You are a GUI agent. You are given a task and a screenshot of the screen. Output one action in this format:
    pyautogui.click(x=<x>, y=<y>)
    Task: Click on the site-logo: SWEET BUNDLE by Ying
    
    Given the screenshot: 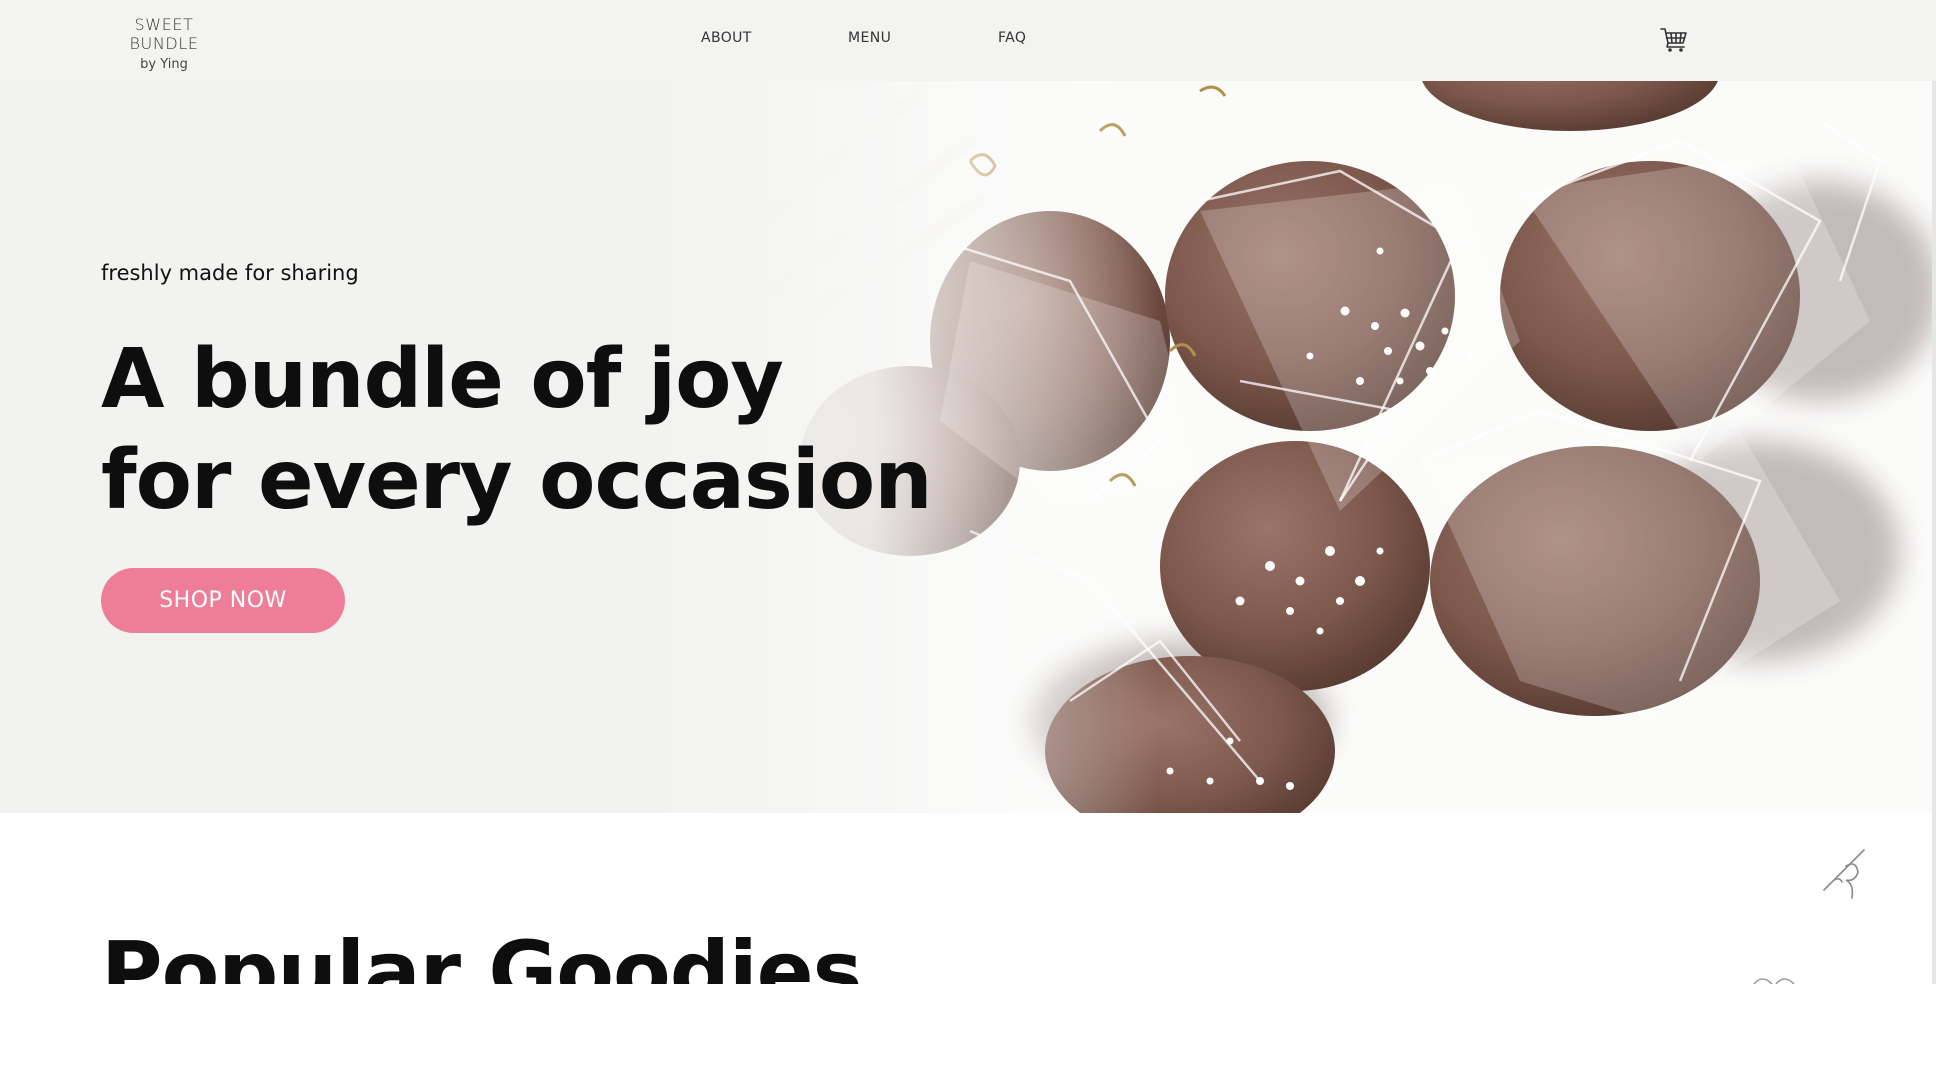 What is the action you would take?
    pyautogui.click(x=164, y=43)
    